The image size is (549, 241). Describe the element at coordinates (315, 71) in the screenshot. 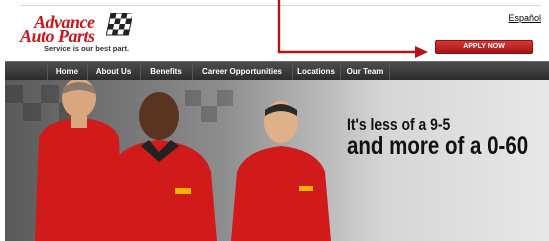

I see `nav-item-locations: Locations` at that location.